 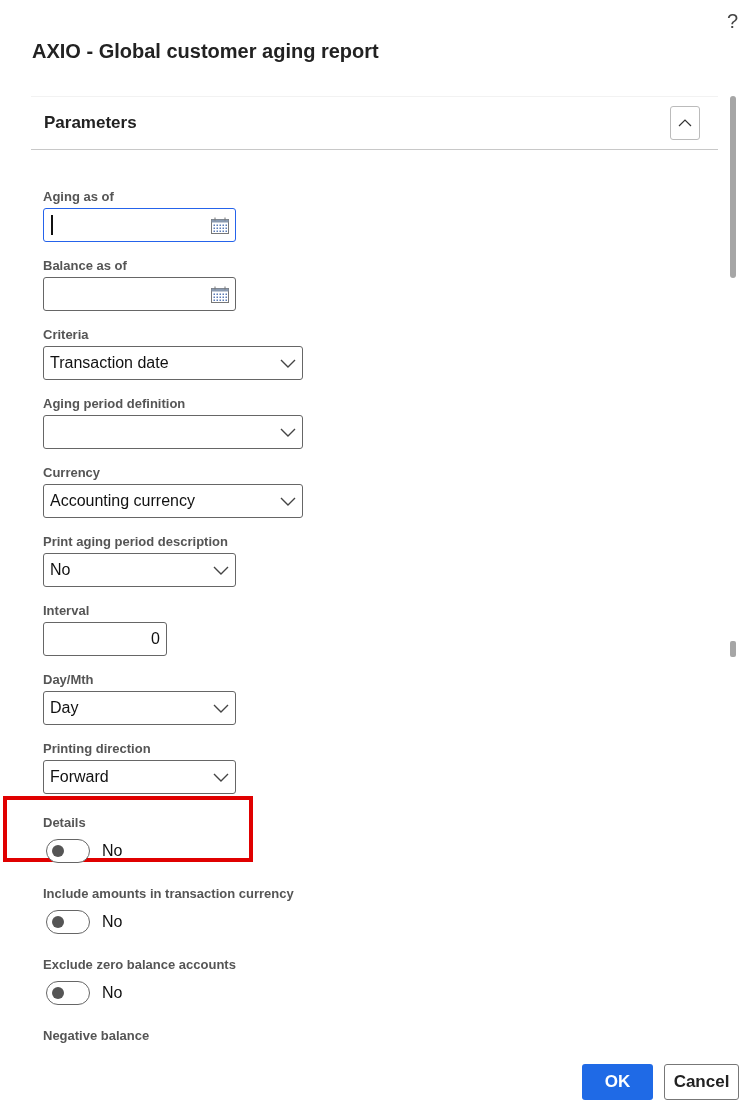 What do you see at coordinates (97, 749) in the screenshot?
I see `field-label: Printing direction` at bounding box center [97, 749].